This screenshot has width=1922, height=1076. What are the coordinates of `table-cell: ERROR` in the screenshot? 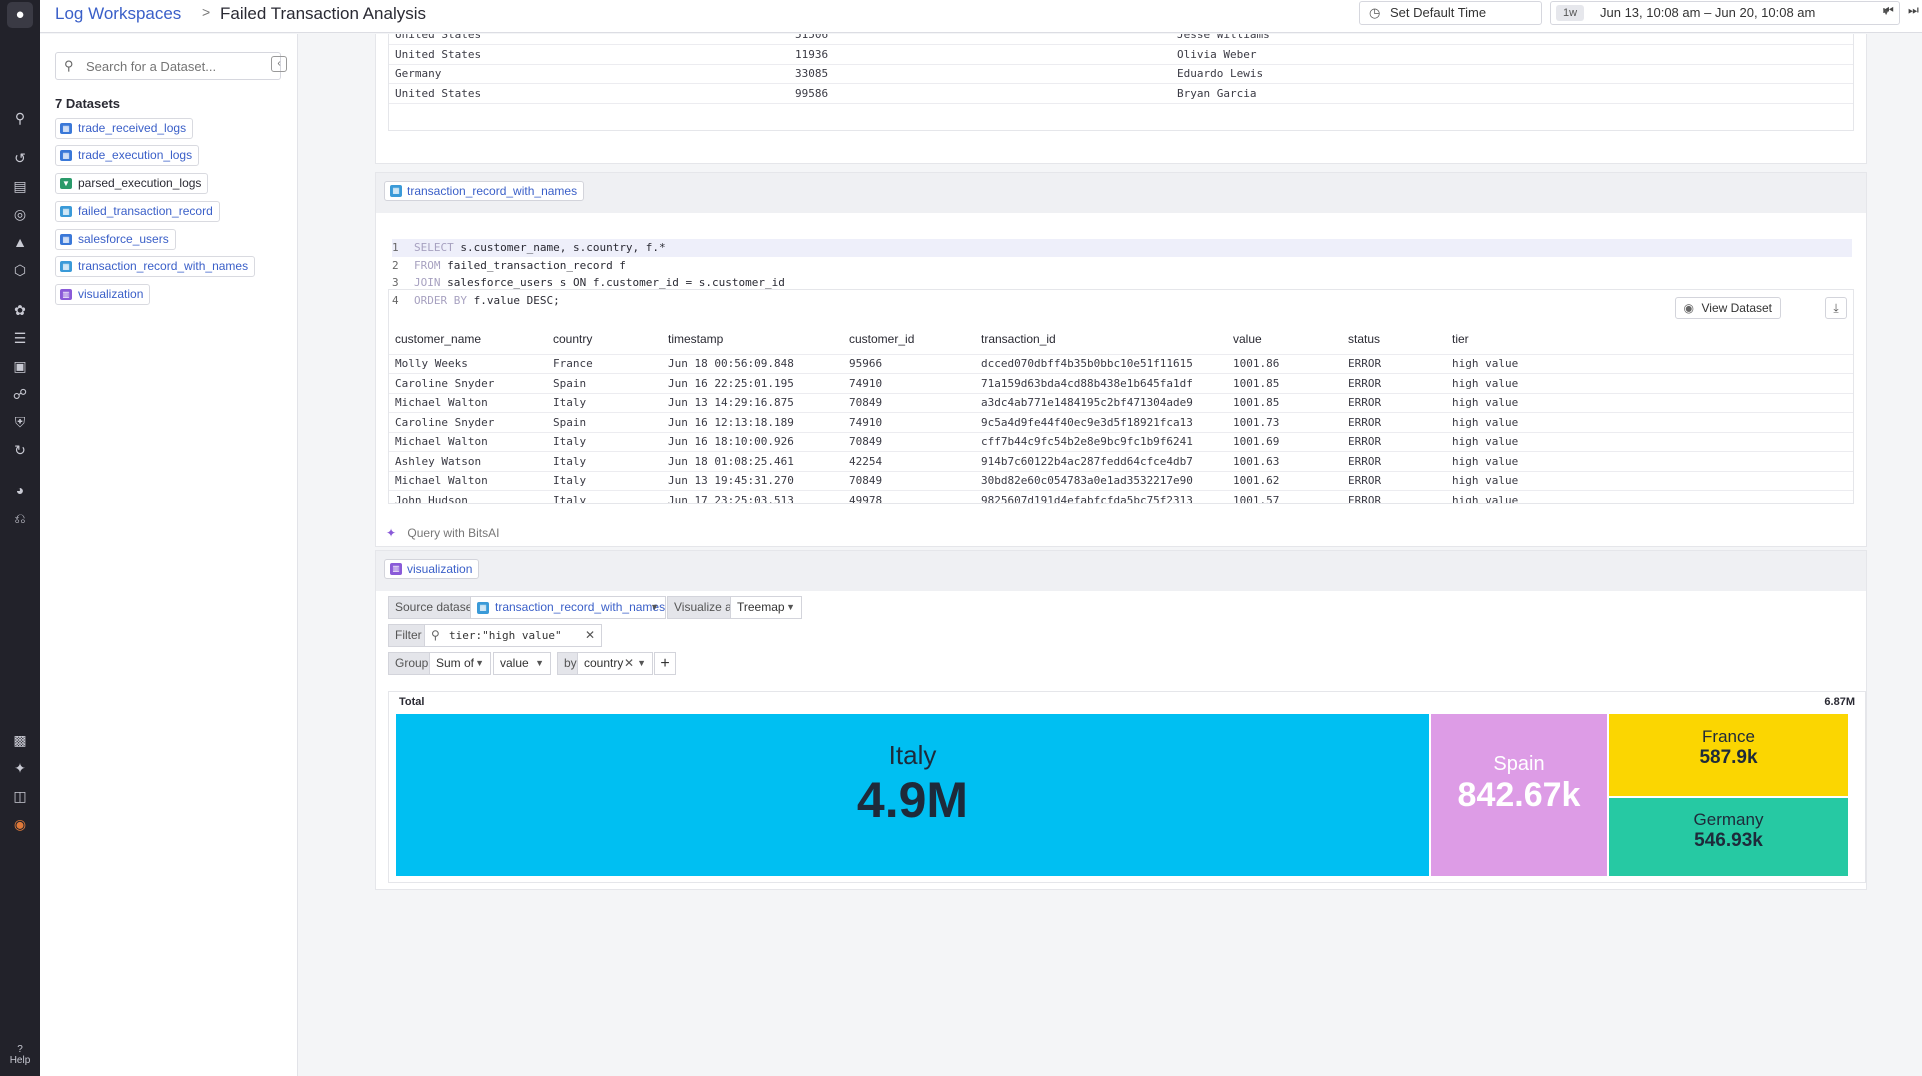 It's located at (1394, 403).